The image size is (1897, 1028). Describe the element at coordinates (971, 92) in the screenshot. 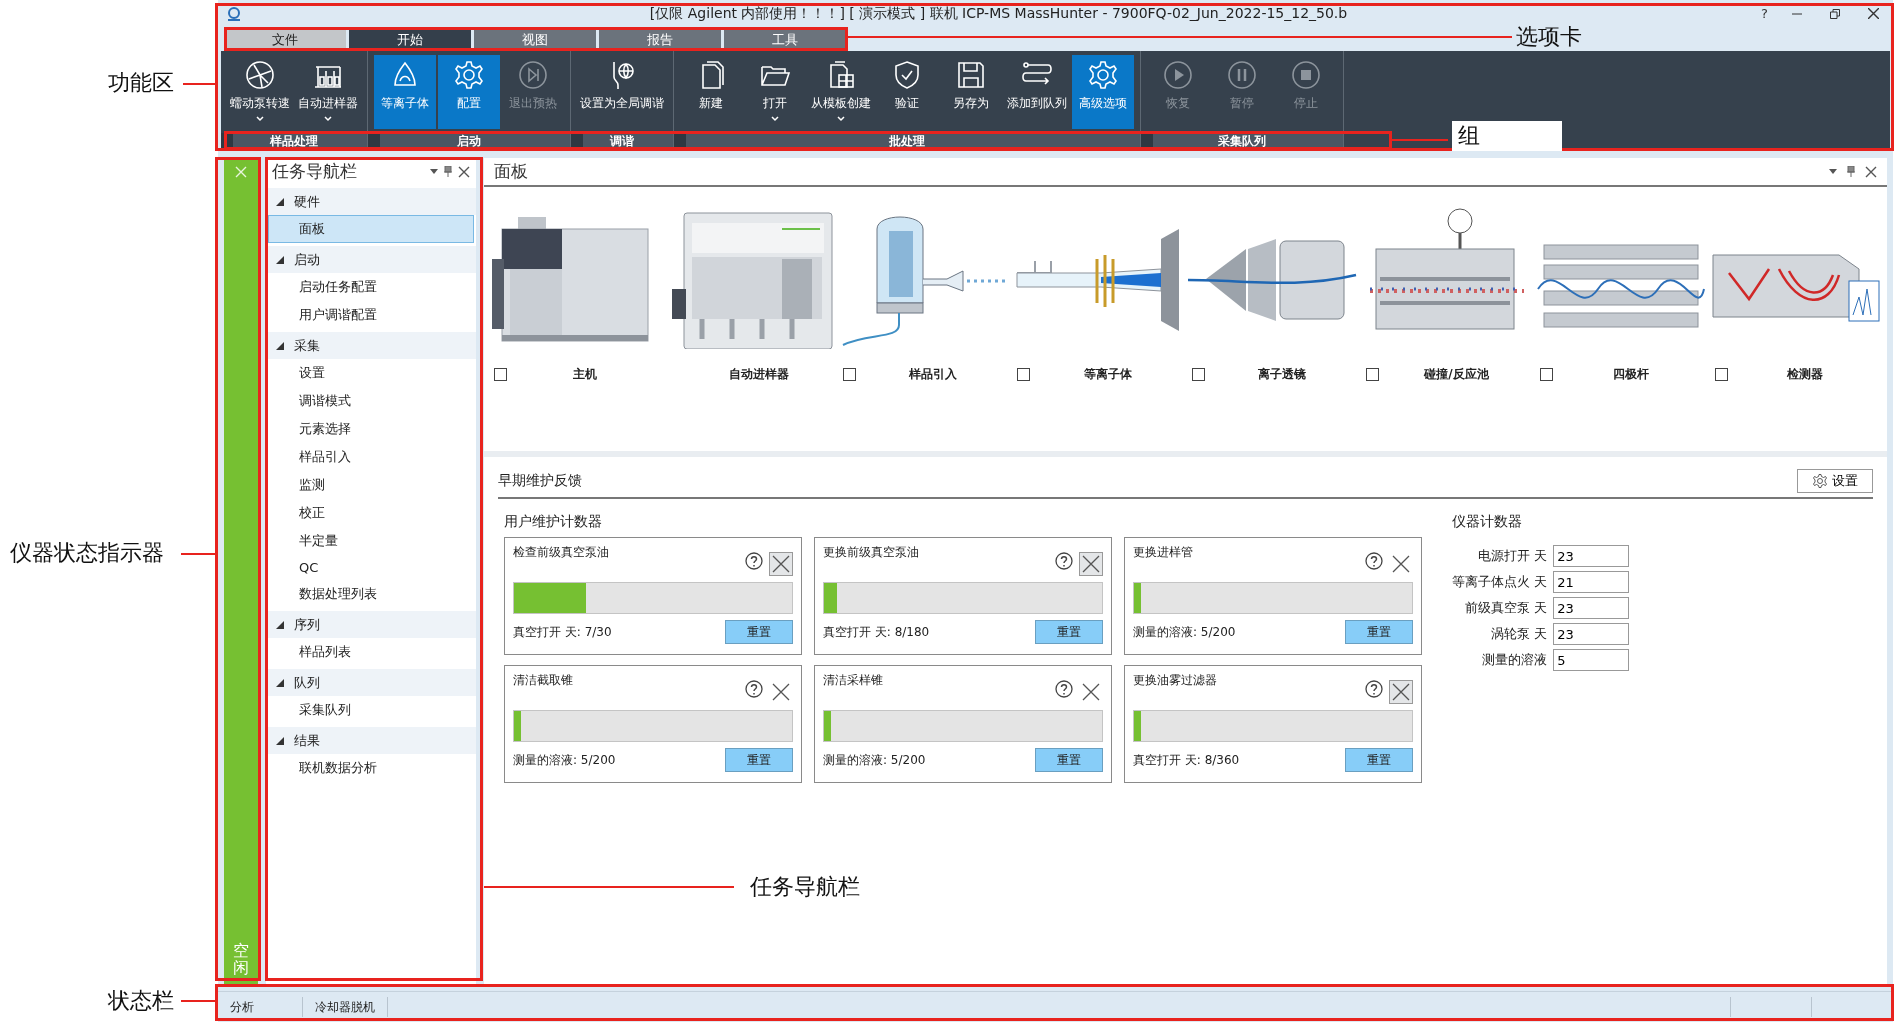

I see `ribbon-button: 另存为` at that location.